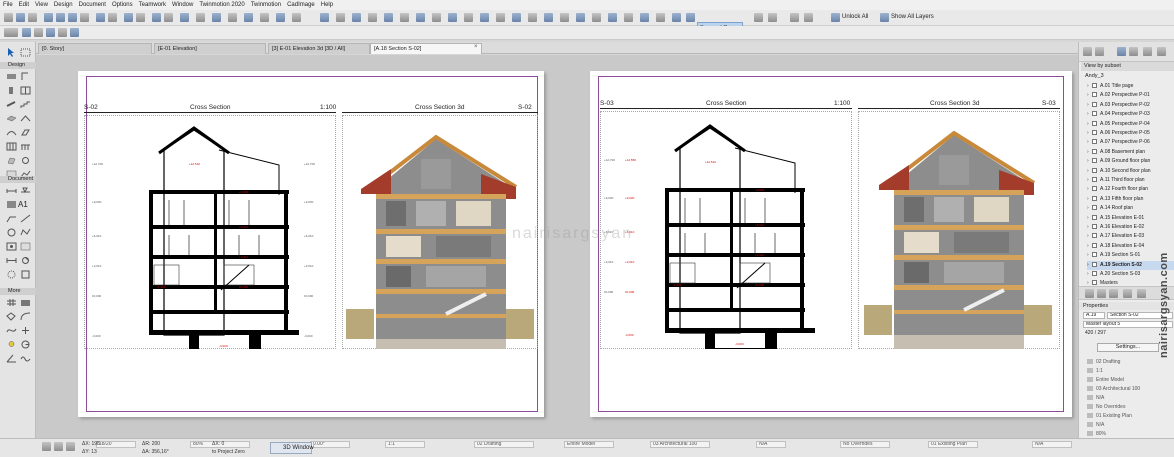  I want to click on unlock-icon, so click(772, 17).